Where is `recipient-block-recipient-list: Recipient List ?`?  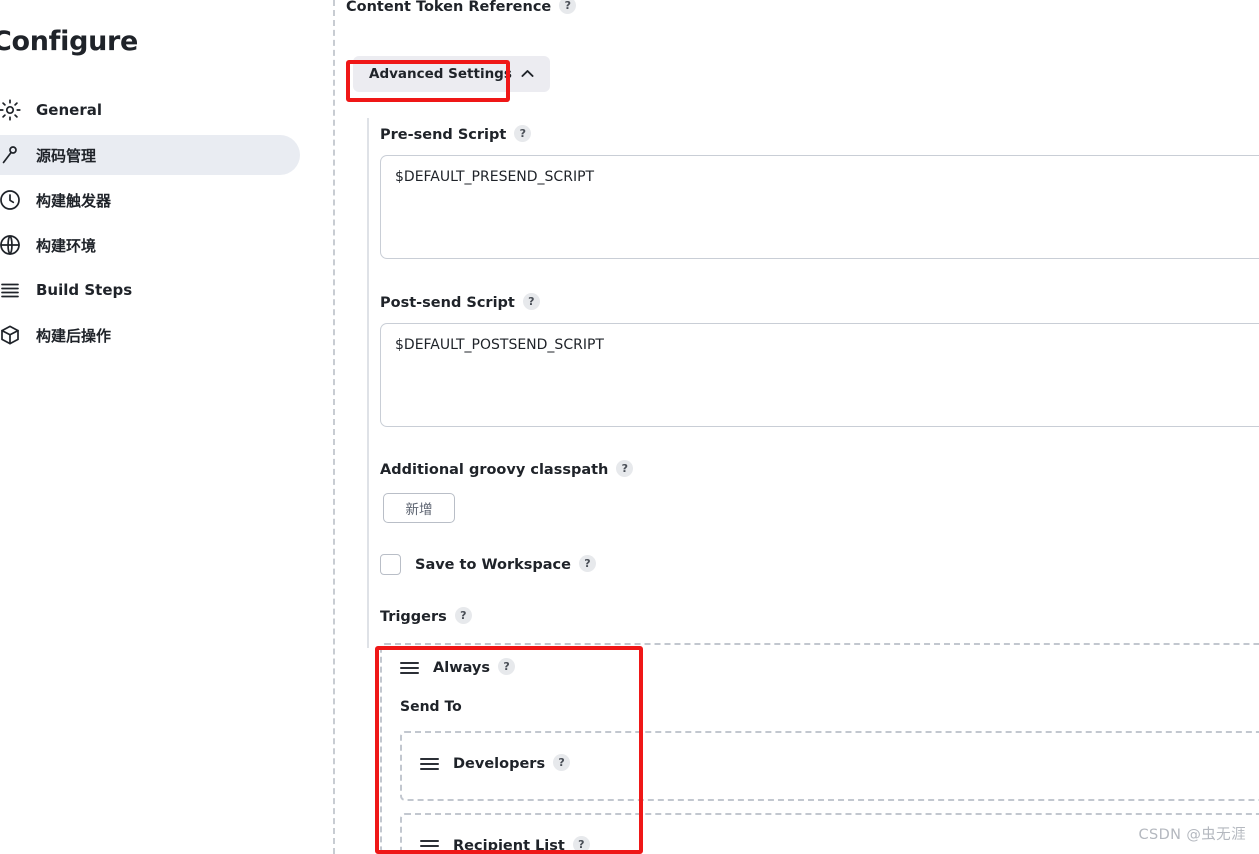
recipient-block-recipient-list: Recipient List ? is located at coordinates (829, 833).